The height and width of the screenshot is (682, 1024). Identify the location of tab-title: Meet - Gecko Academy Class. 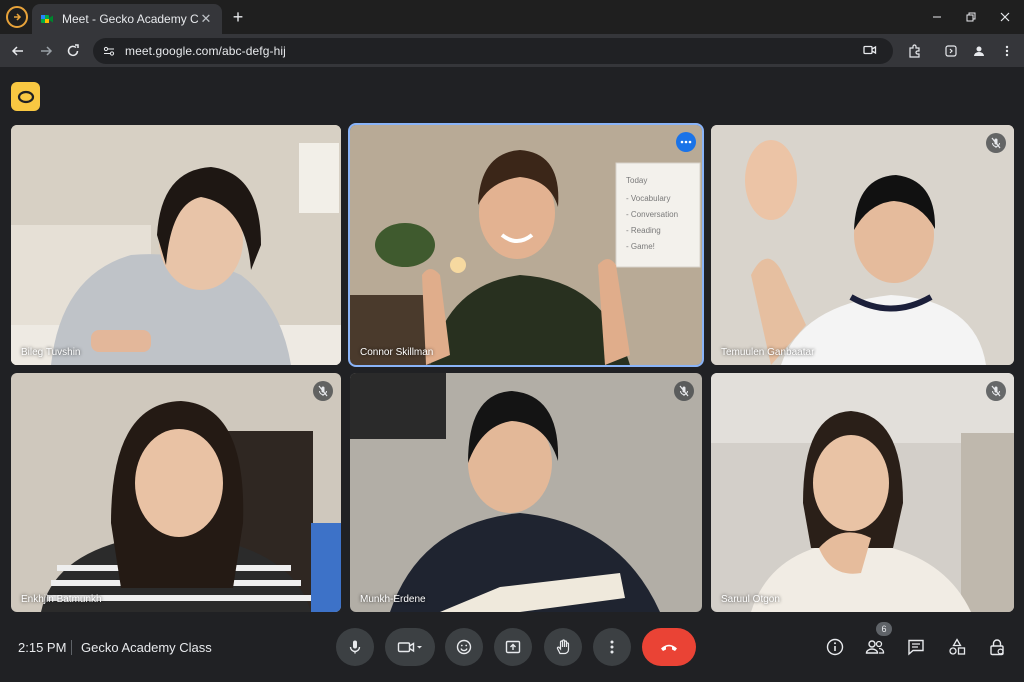
(130, 19).